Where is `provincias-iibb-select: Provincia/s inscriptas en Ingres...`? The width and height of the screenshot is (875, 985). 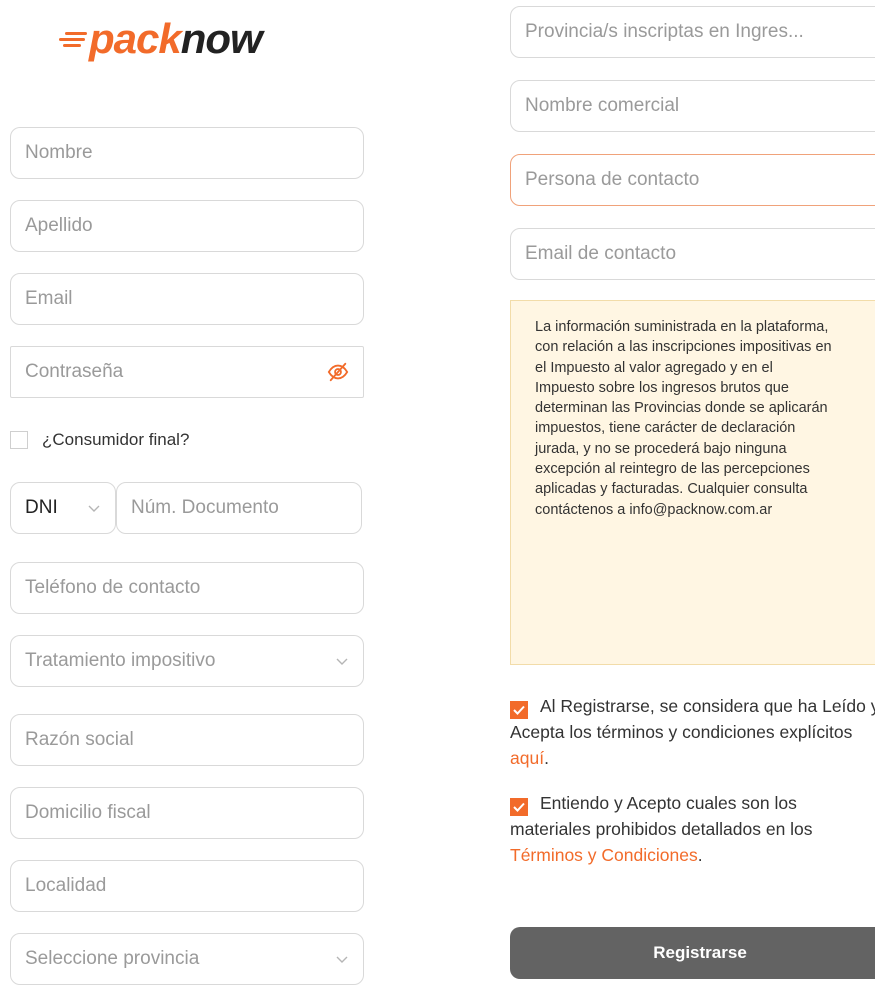 provincias-iibb-select: Provincia/s inscriptas en Ingres... is located at coordinates (692, 32).